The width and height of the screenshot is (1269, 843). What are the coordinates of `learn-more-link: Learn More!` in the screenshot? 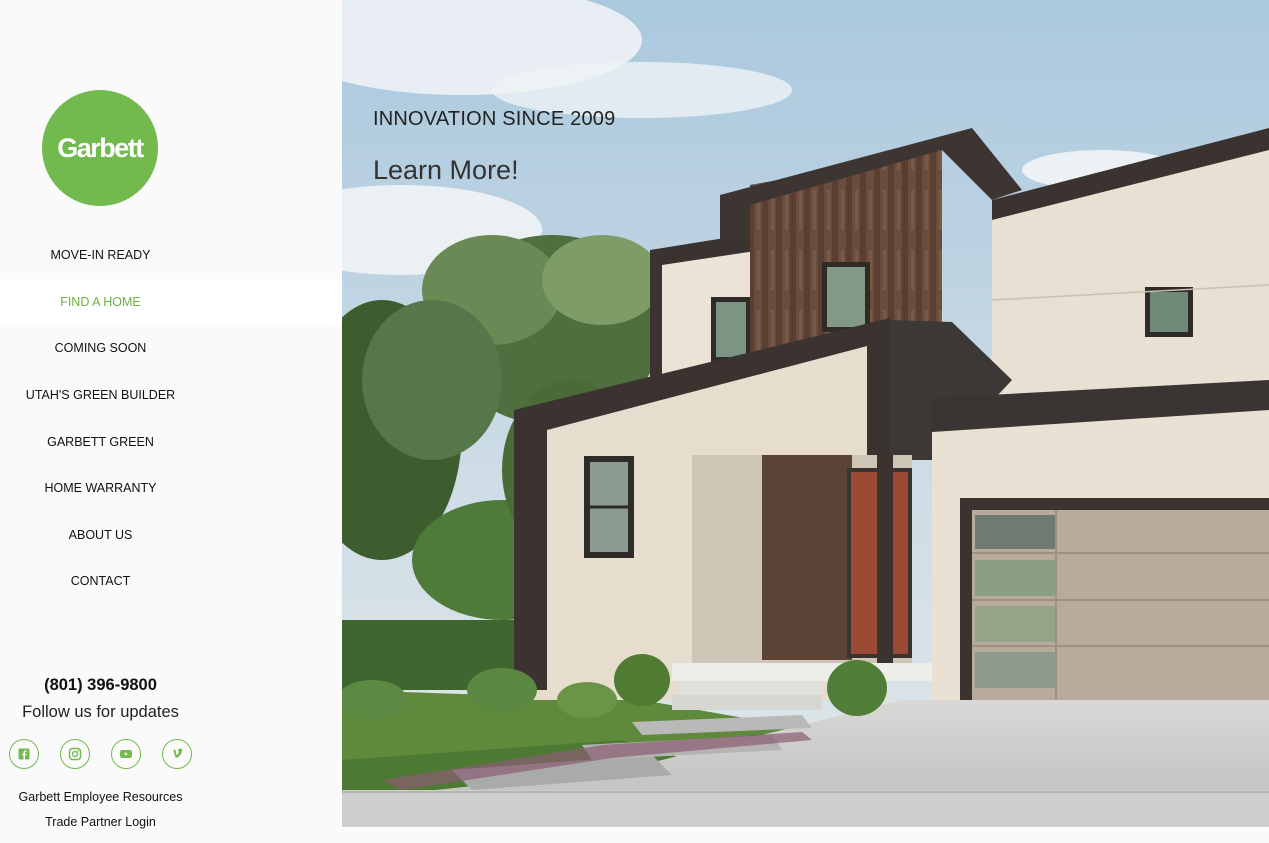 It's located at (446, 170).